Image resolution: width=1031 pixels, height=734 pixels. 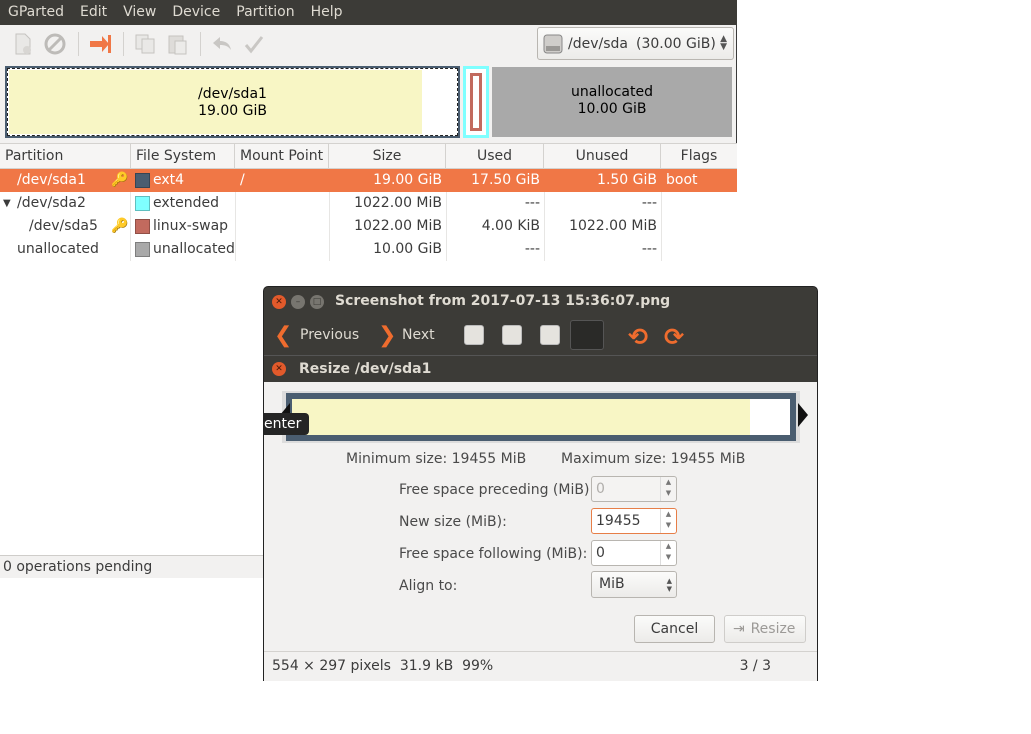 I want to click on harddisk-icon, so click(x=553, y=43).